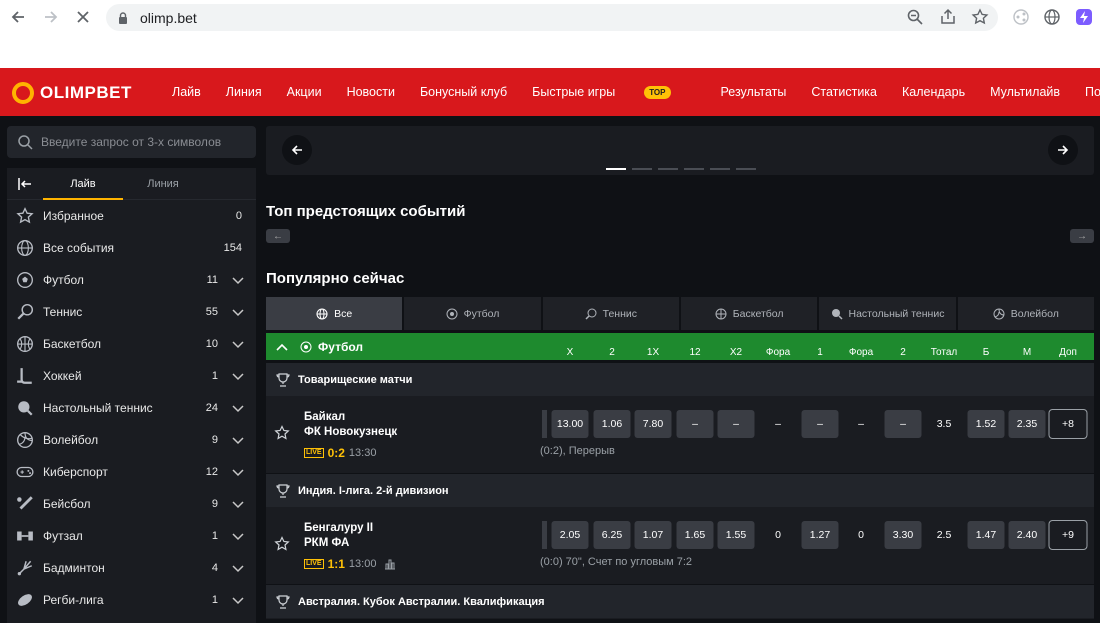 This screenshot has width=1100, height=623. I want to click on sidebar-item-globe: Все события 154, so click(131, 248).